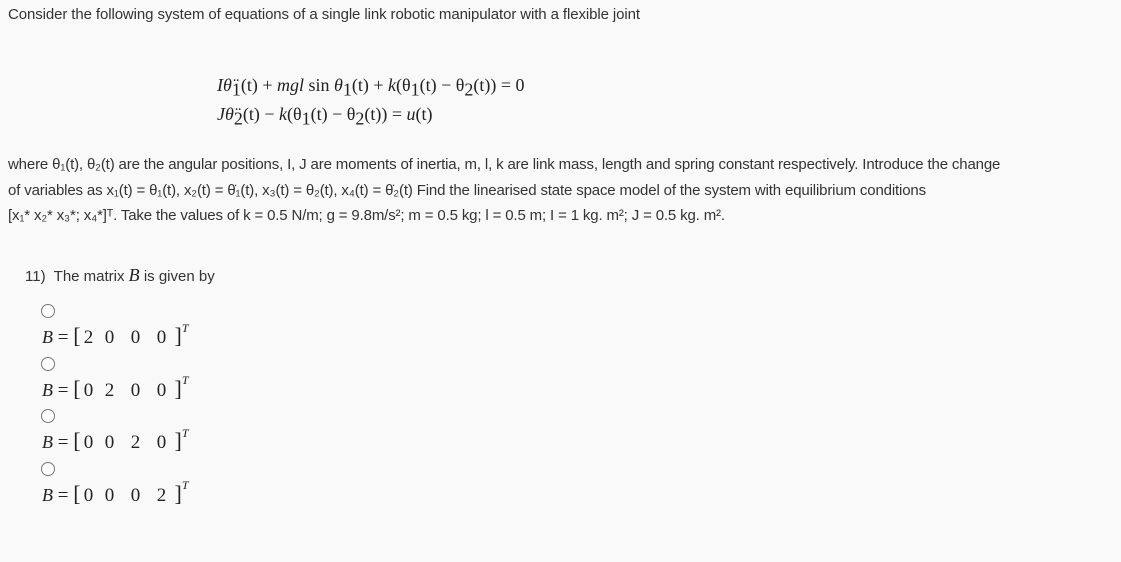 The height and width of the screenshot is (562, 1121). I want to click on eq2-inertia: J, so click(221, 114).